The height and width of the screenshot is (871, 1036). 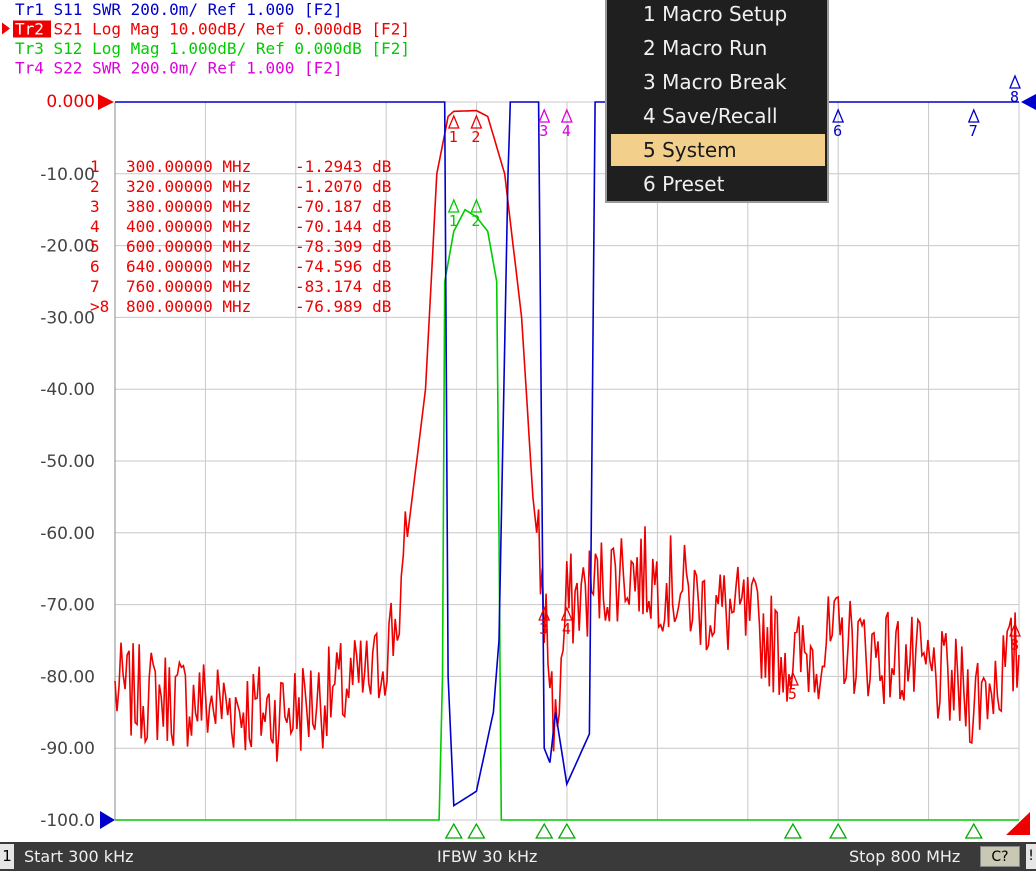 What do you see at coordinates (29, 9) in the screenshot?
I see `trace-label: Tr1` at bounding box center [29, 9].